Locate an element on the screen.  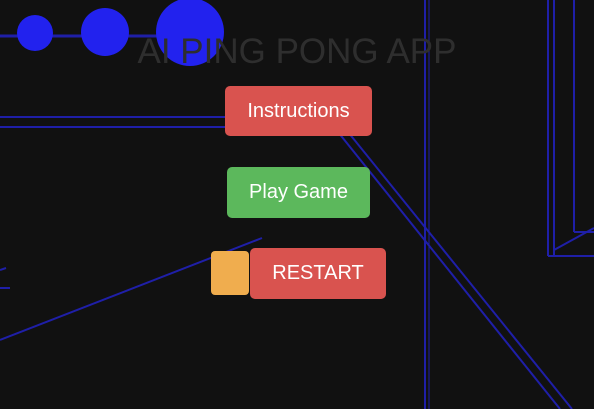
instructions-button: Instructions is located at coordinates (298, 111).